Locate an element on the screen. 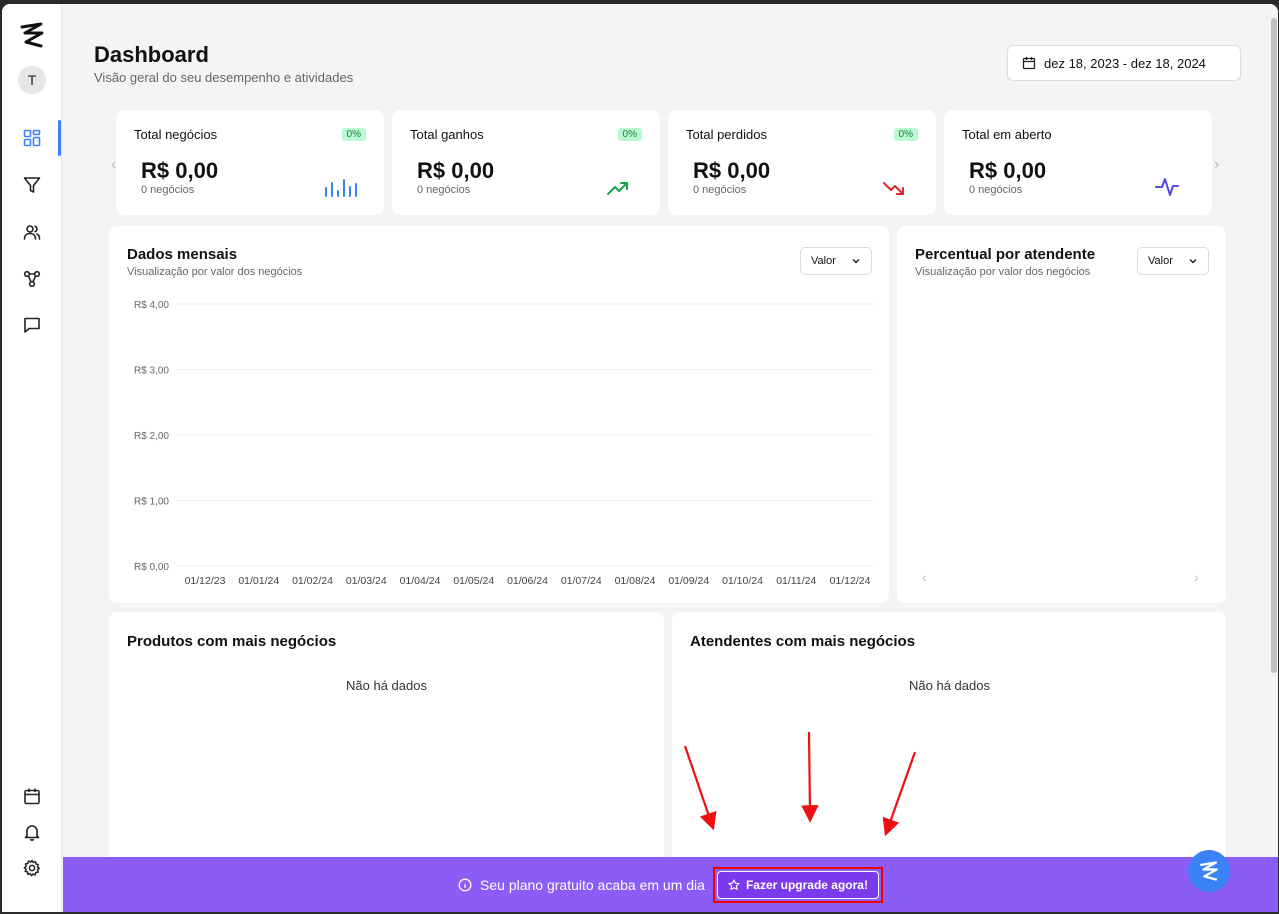 The image size is (1279, 914). date-range-picker: dez 18, 2023 - dez 18, 2024 is located at coordinates (1124, 63).